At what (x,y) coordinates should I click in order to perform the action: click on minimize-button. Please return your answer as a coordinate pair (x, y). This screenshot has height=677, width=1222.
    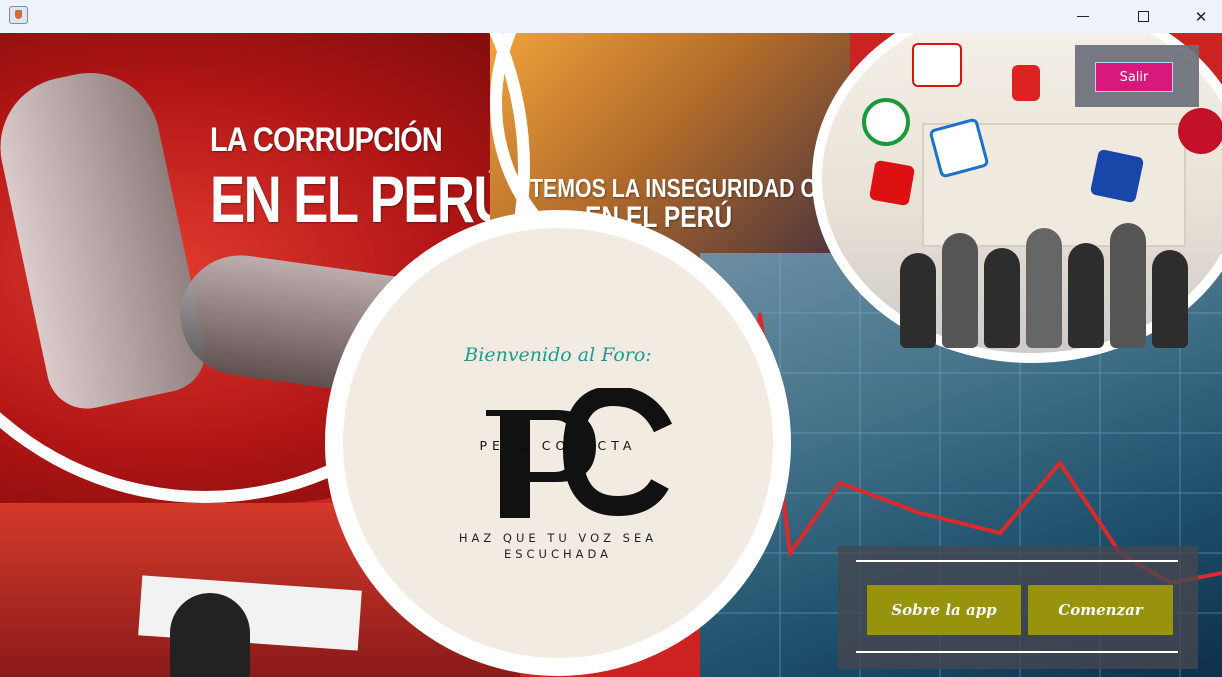
    Looking at the image, I should click on (1083, 16).